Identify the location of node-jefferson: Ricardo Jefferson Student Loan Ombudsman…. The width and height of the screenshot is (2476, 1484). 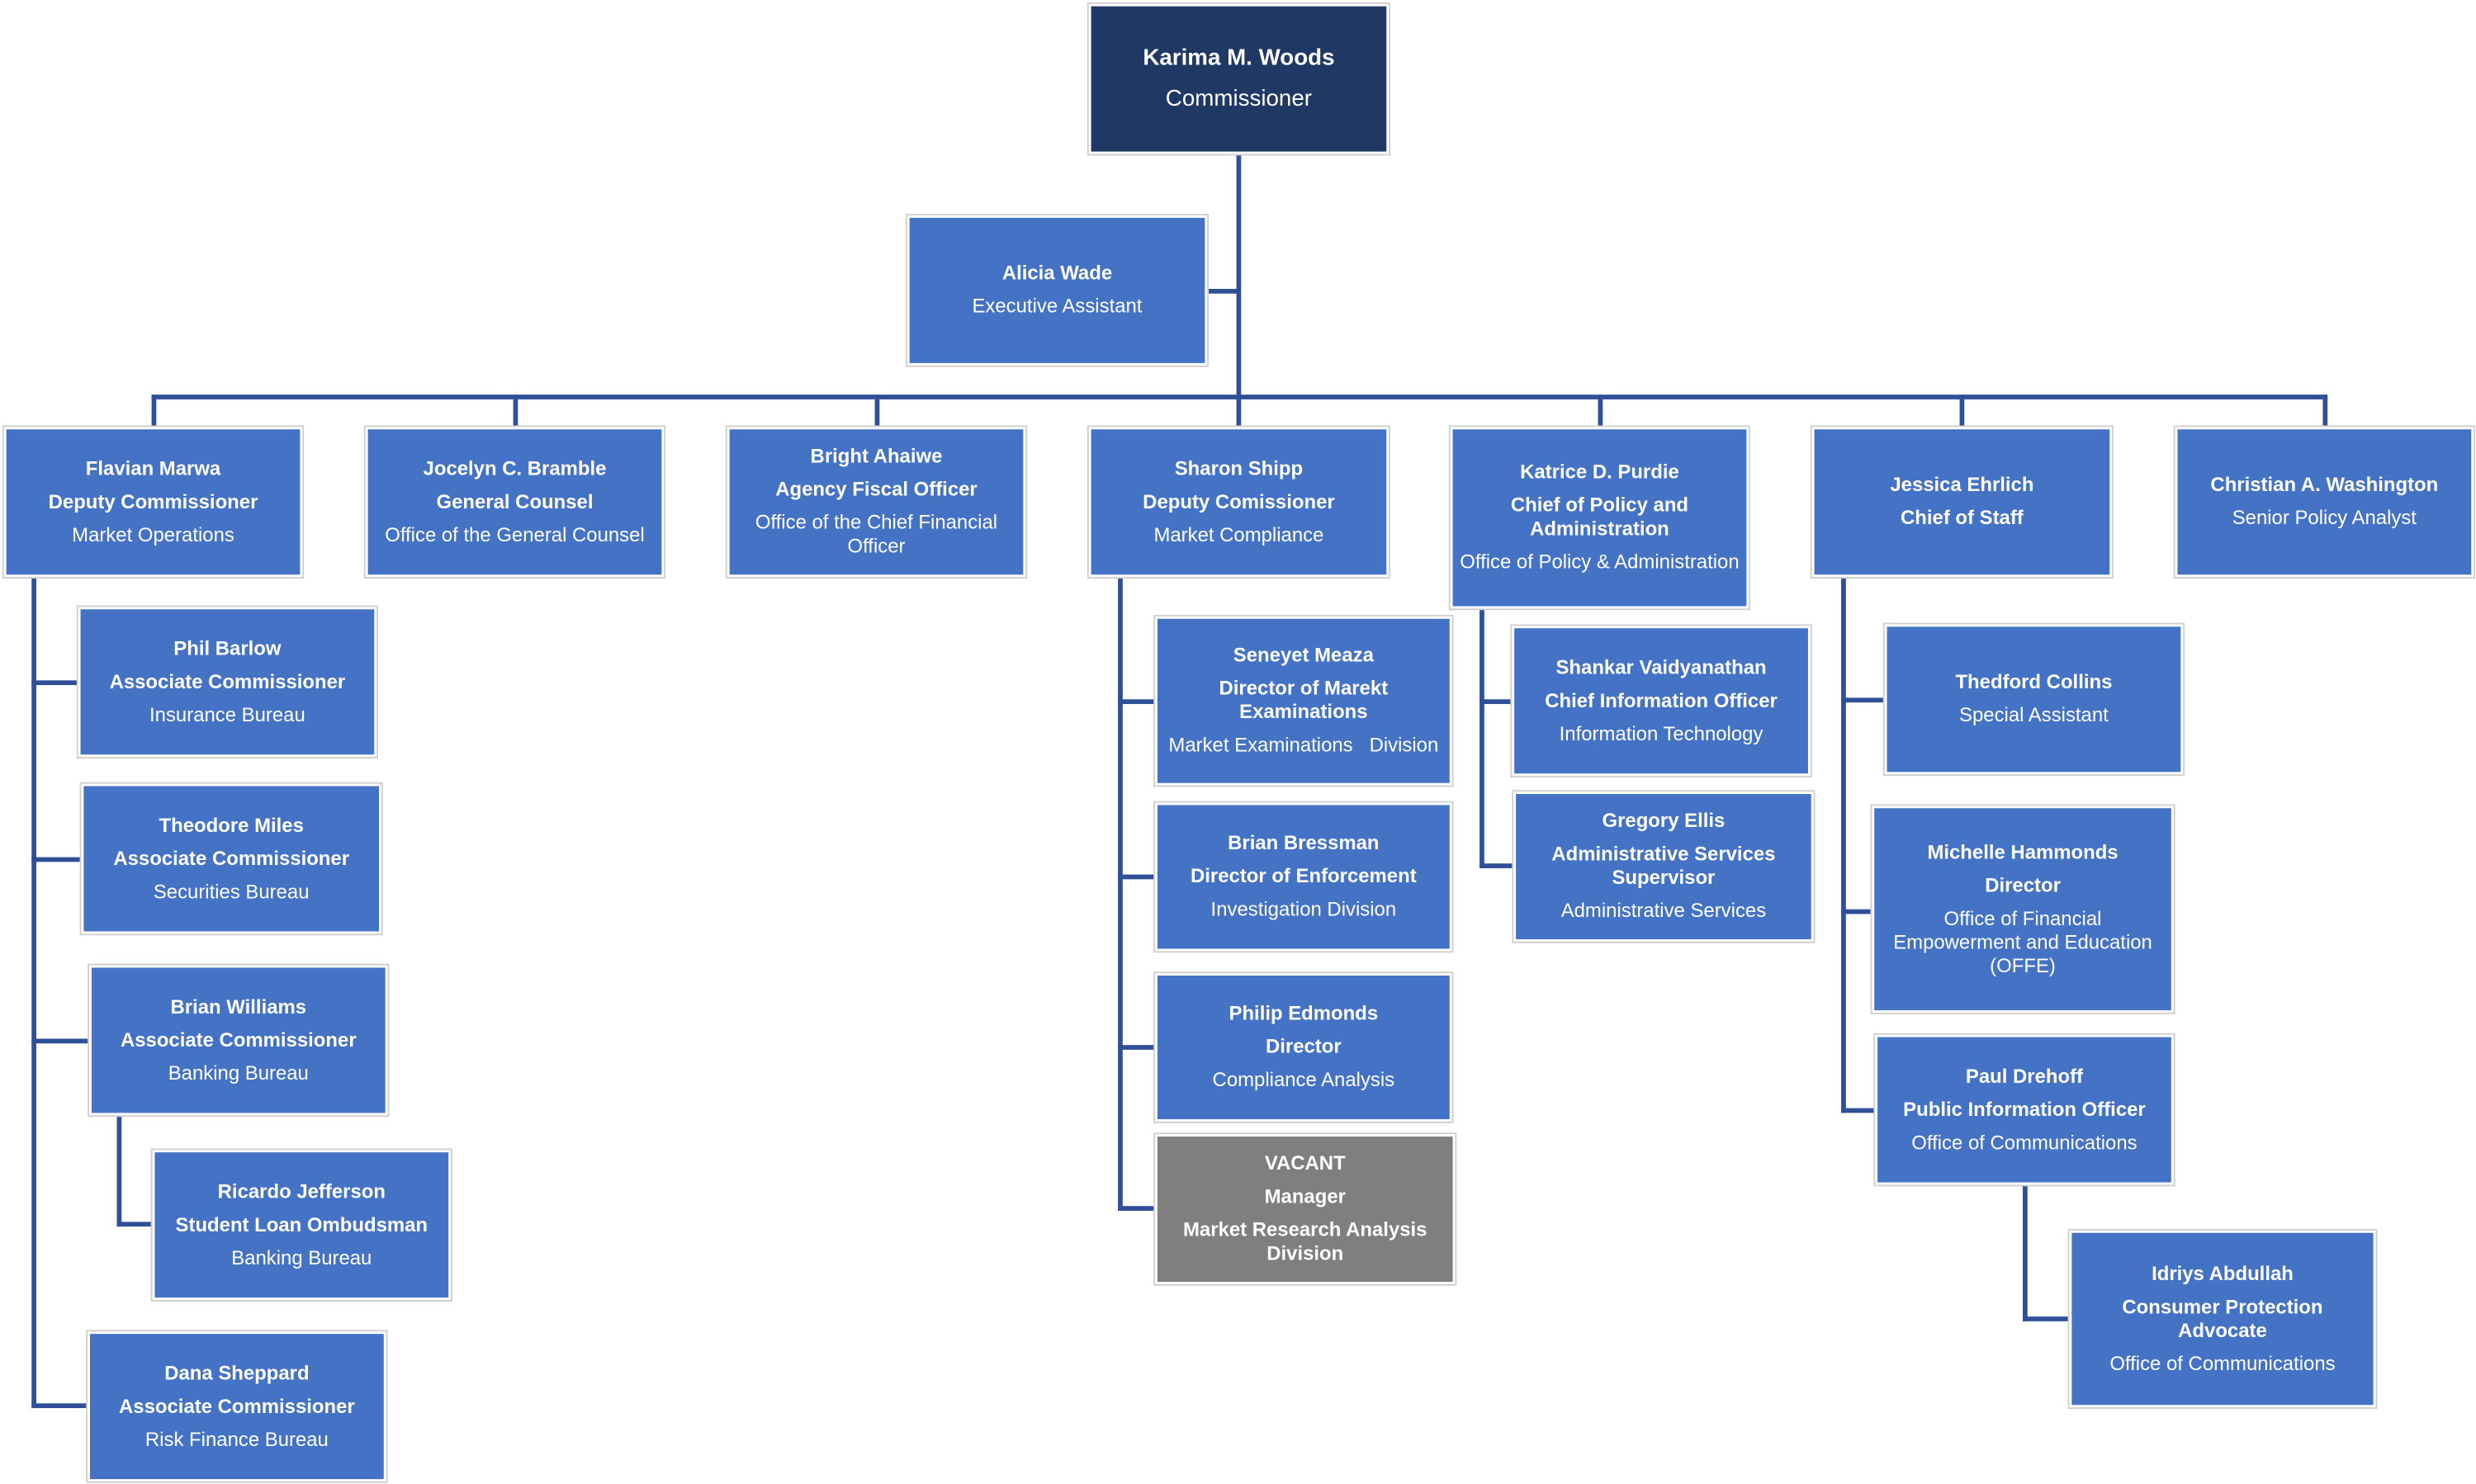
(301, 1225).